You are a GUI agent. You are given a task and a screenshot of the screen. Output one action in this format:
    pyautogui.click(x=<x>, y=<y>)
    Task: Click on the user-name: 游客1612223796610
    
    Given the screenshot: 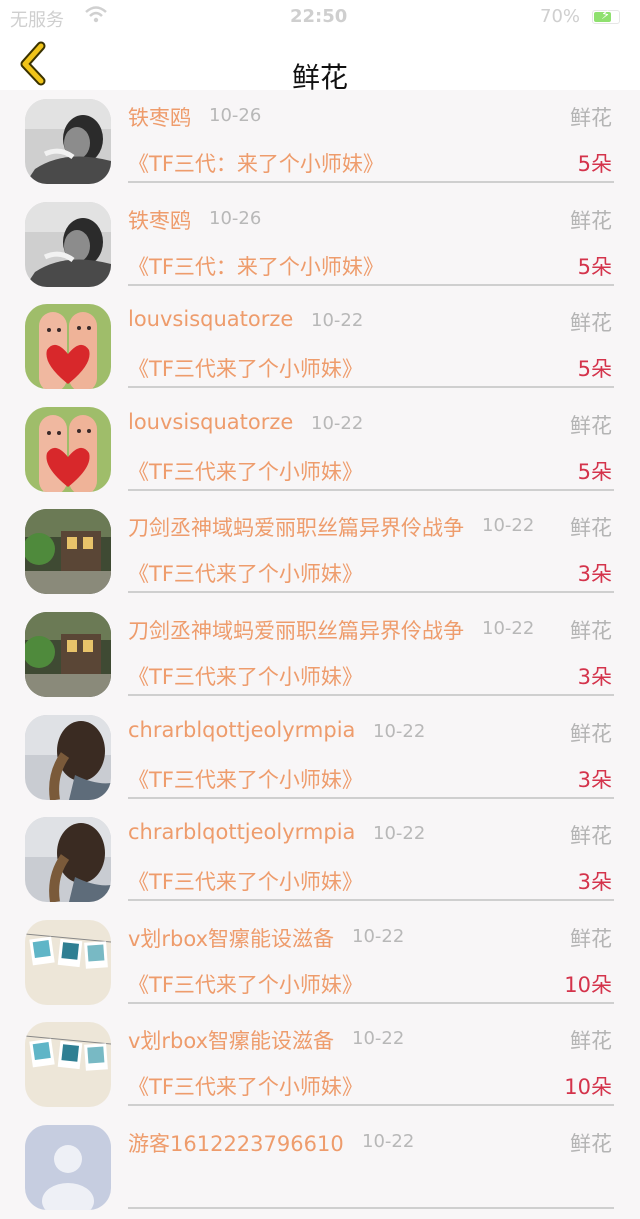 What is the action you would take?
    pyautogui.click(x=236, y=1143)
    